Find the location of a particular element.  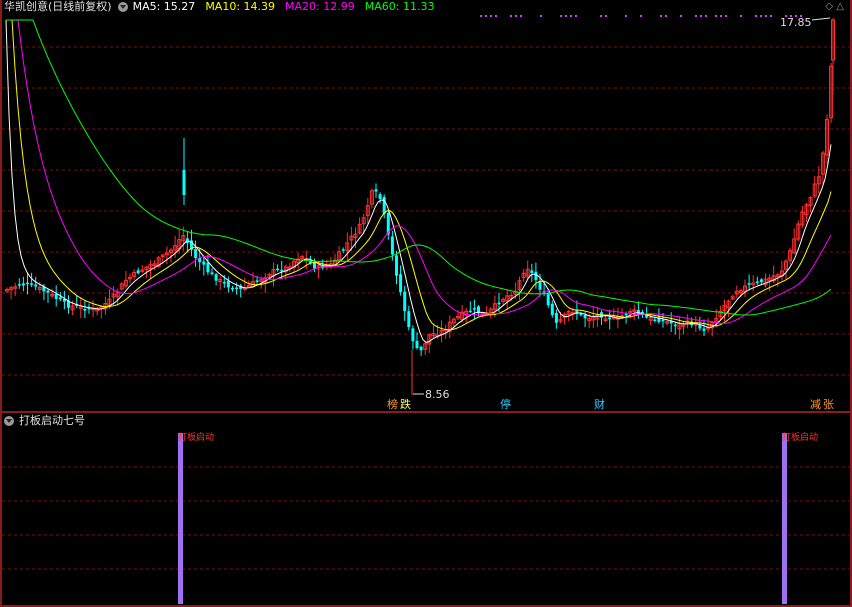

ma5-value: MA5: 15.27 is located at coordinates (164, 6).